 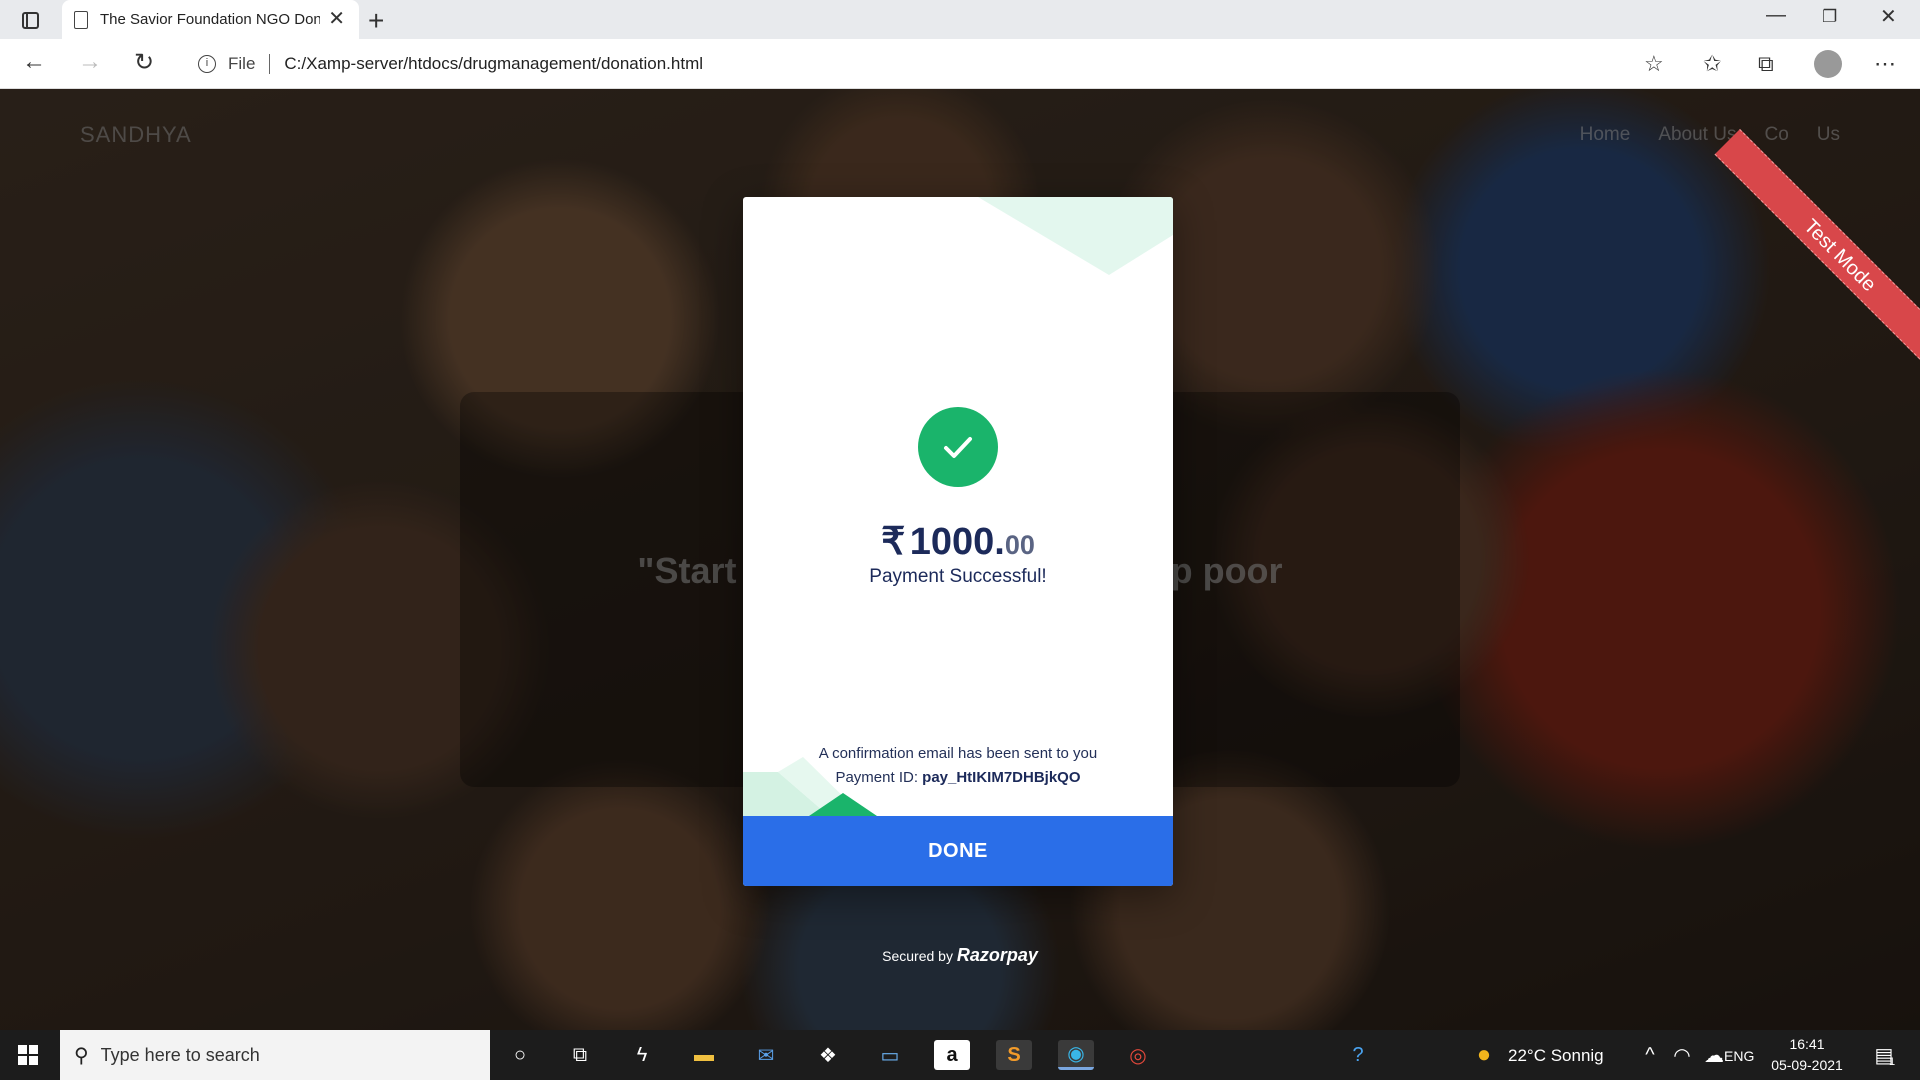 I want to click on notification-icon: ▤, so click(x=1884, y=1055).